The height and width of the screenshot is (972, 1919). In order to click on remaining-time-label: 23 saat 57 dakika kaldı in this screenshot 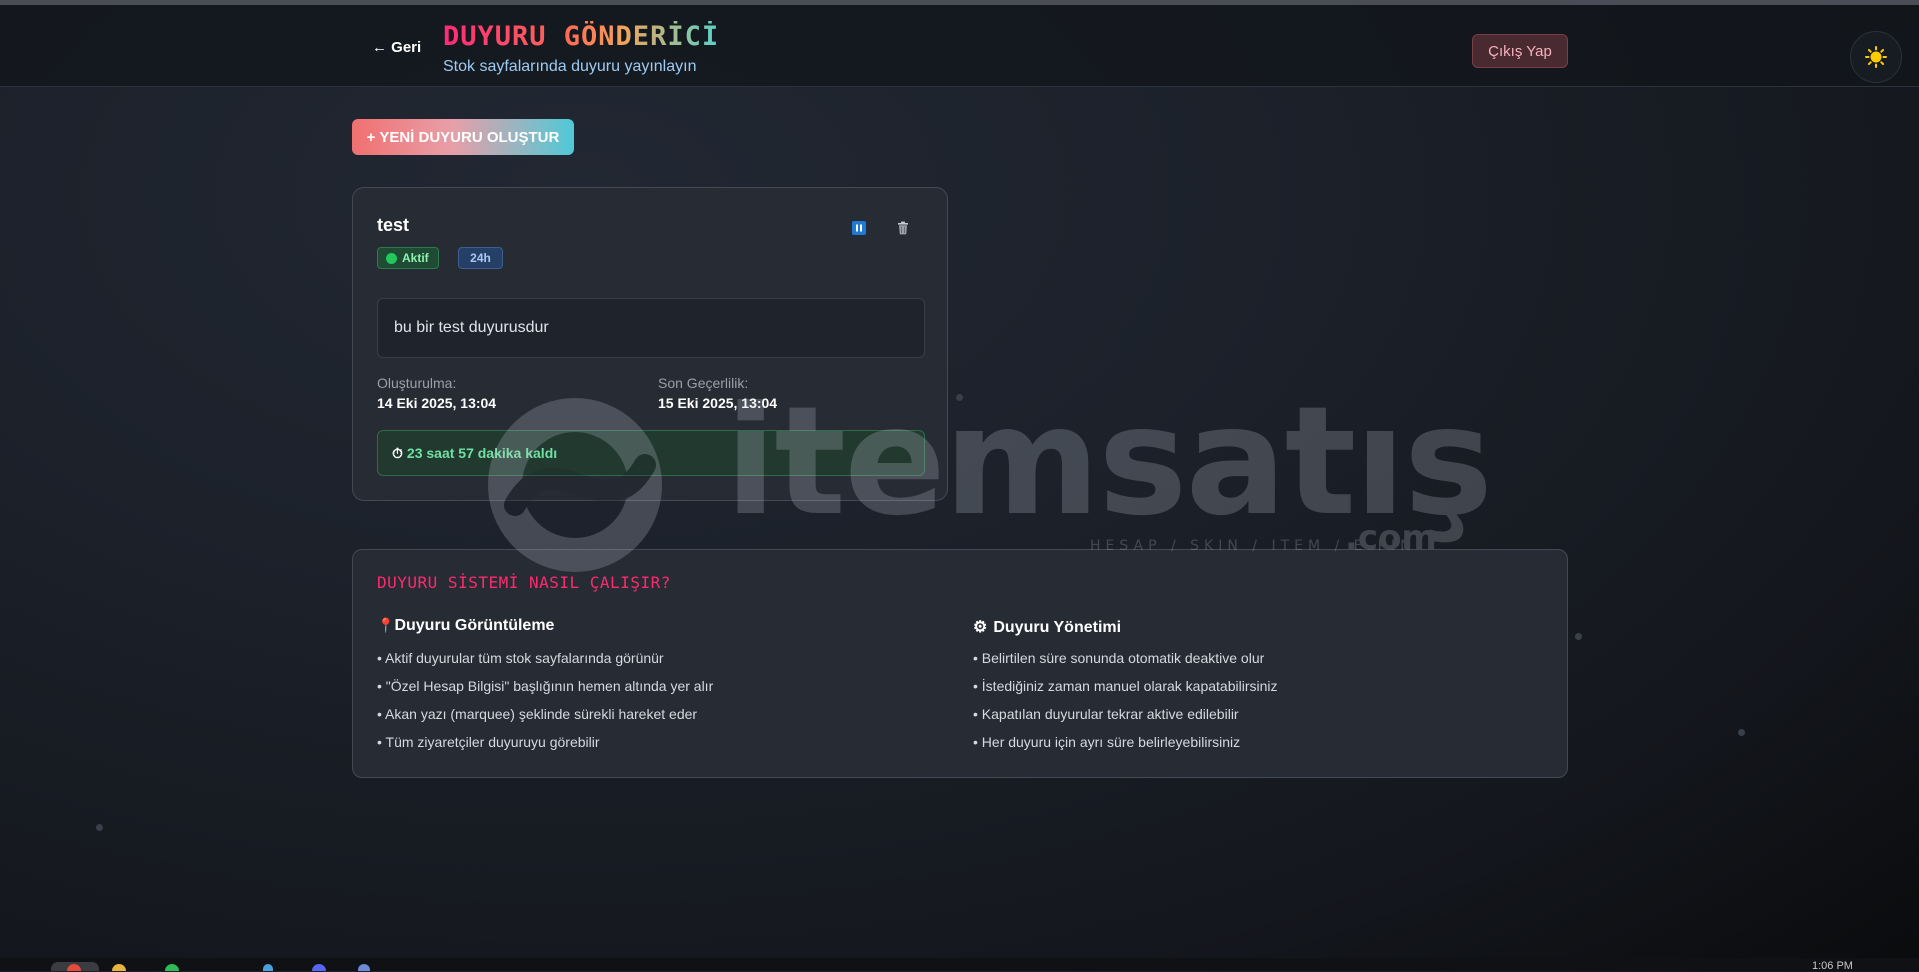, I will do `click(482, 453)`.